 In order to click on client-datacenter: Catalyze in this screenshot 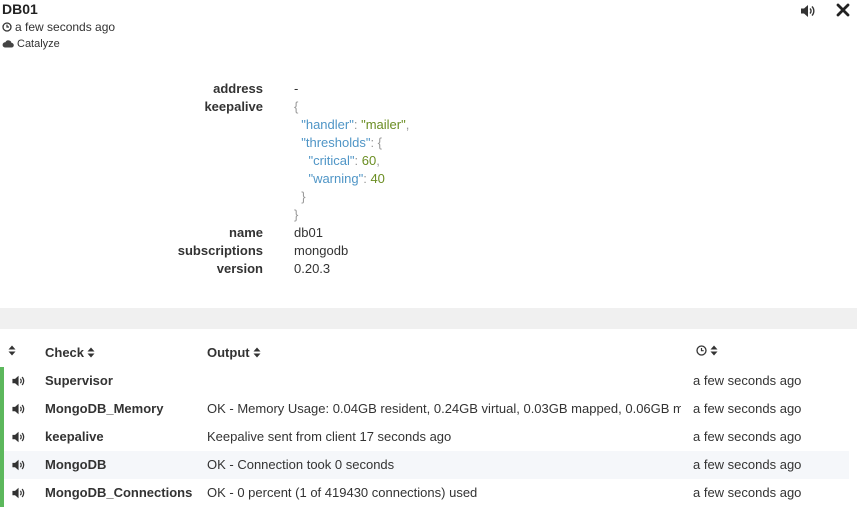, I will do `click(31, 44)`.